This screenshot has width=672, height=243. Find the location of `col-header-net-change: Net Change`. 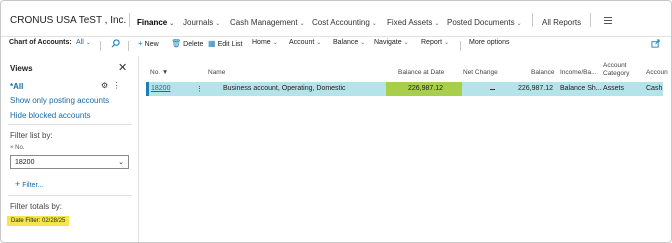

col-header-net-change: Net Change is located at coordinates (480, 73).